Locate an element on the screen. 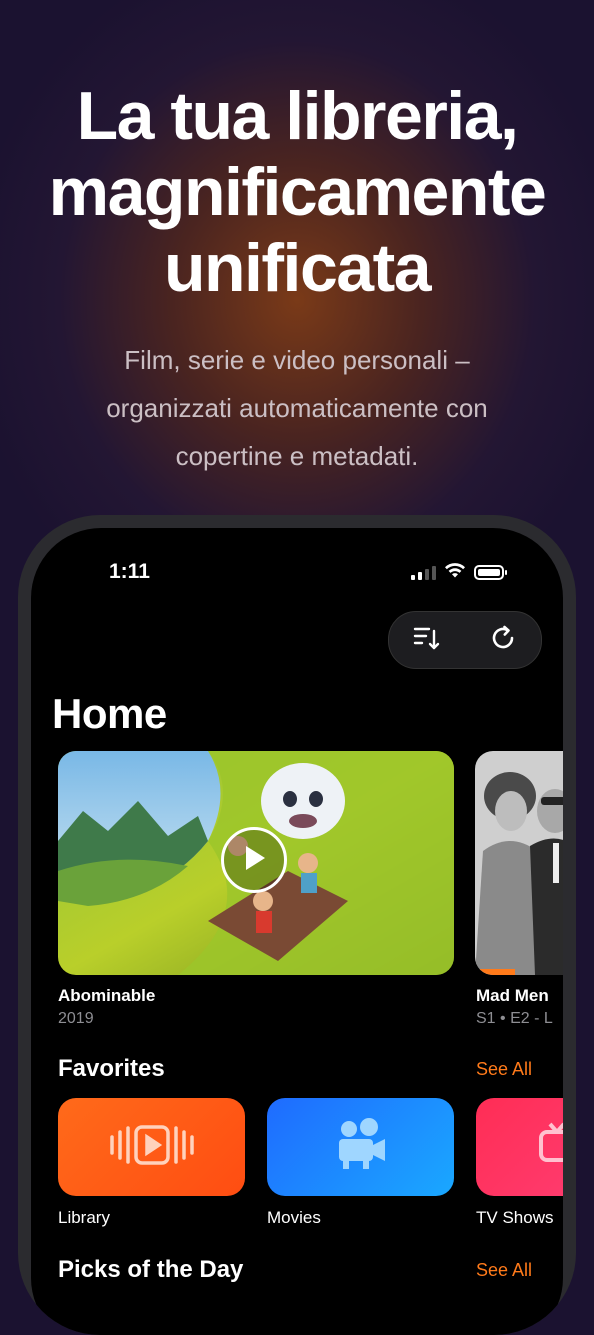 Image resolution: width=594 pixels, height=1335 pixels. favorite-tile-library is located at coordinates (151, 1147).